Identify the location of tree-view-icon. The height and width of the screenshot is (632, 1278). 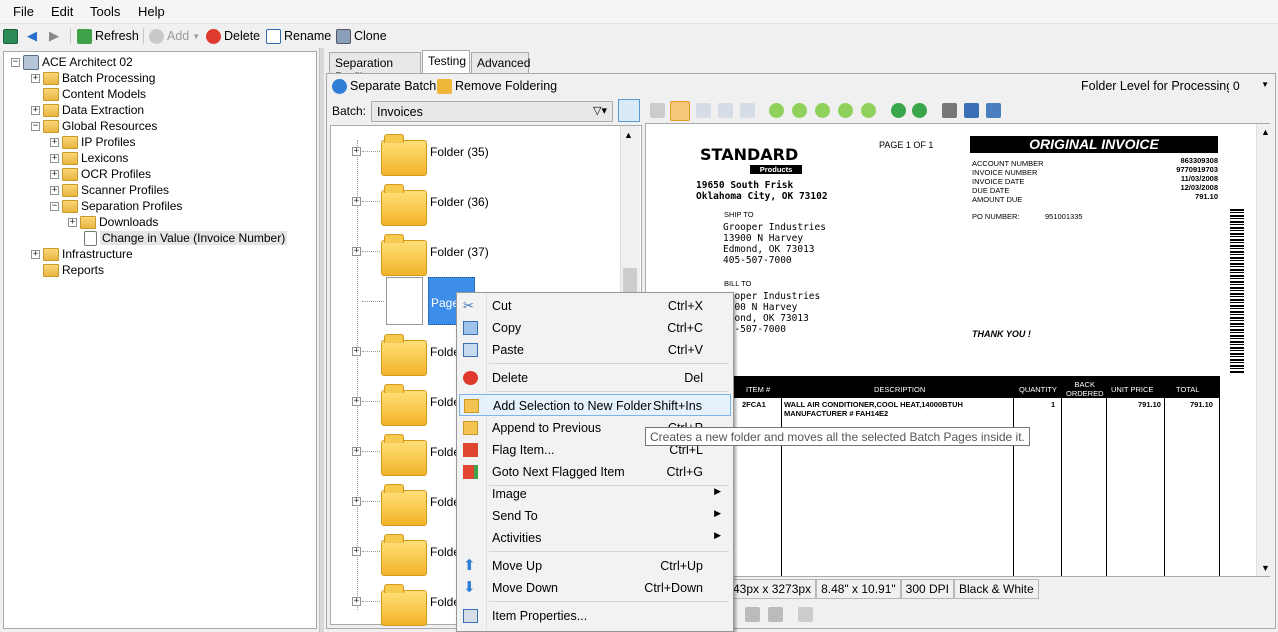
(10, 36).